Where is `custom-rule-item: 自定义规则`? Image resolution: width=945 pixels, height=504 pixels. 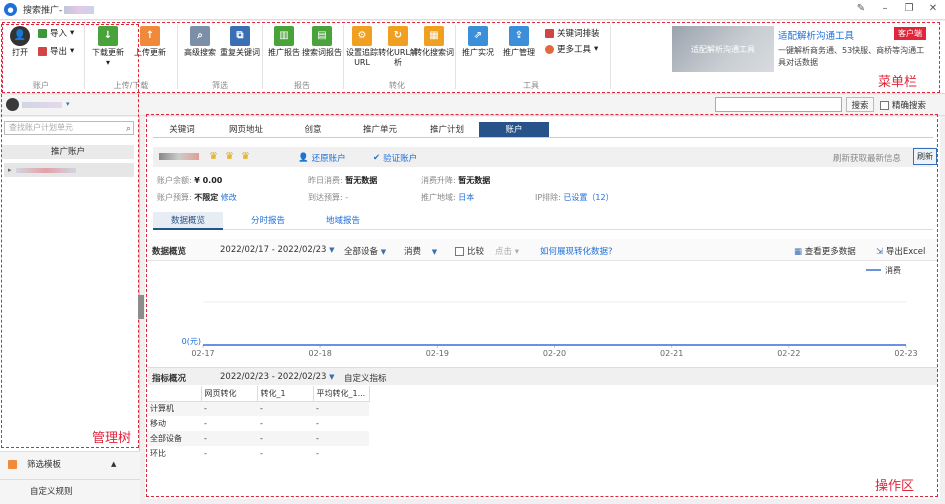 custom-rule-item: 自定义规则 is located at coordinates (70, 490).